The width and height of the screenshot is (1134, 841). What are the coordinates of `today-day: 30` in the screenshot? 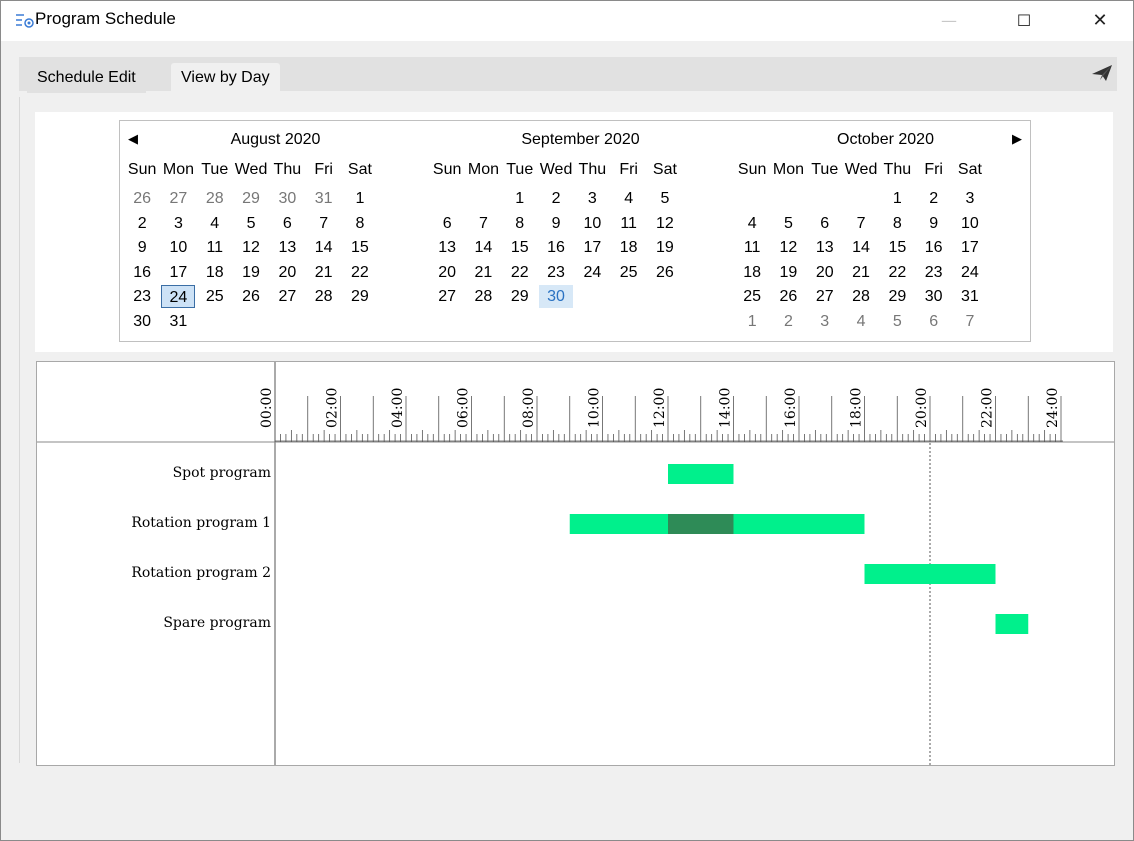 It's located at (556, 296).